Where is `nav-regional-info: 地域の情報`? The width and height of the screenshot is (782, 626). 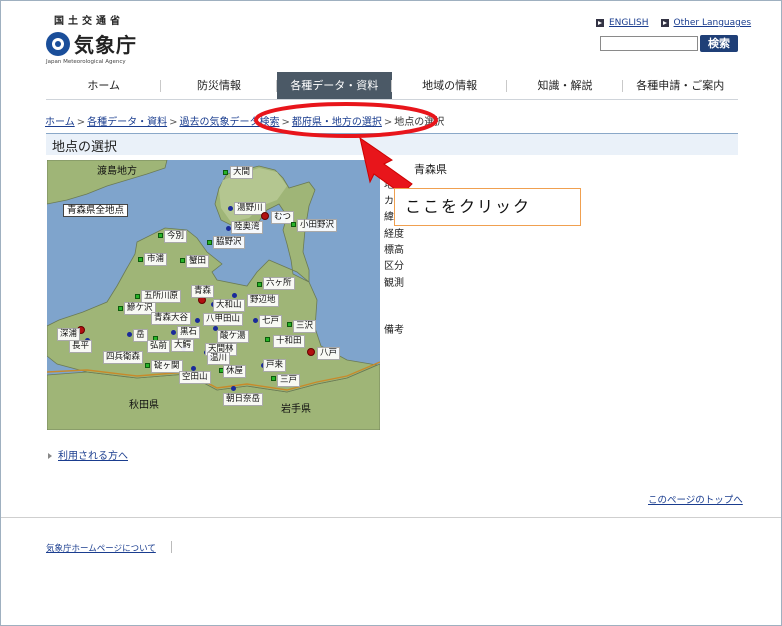 nav-regional-info: 地域の情報 is located at coordinates (450, 85).